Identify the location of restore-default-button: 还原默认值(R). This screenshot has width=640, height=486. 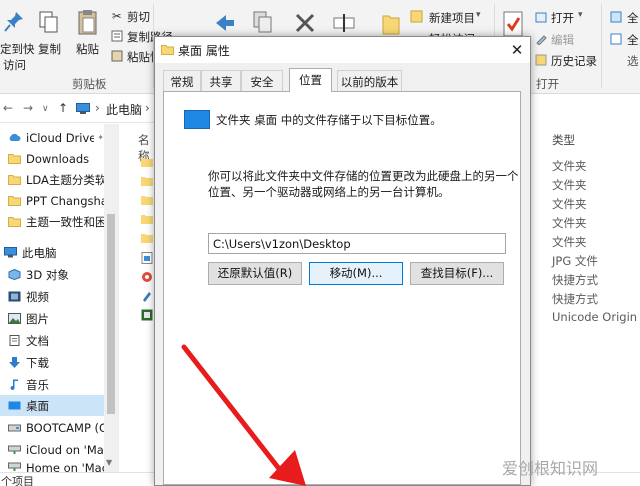
(255, 273).